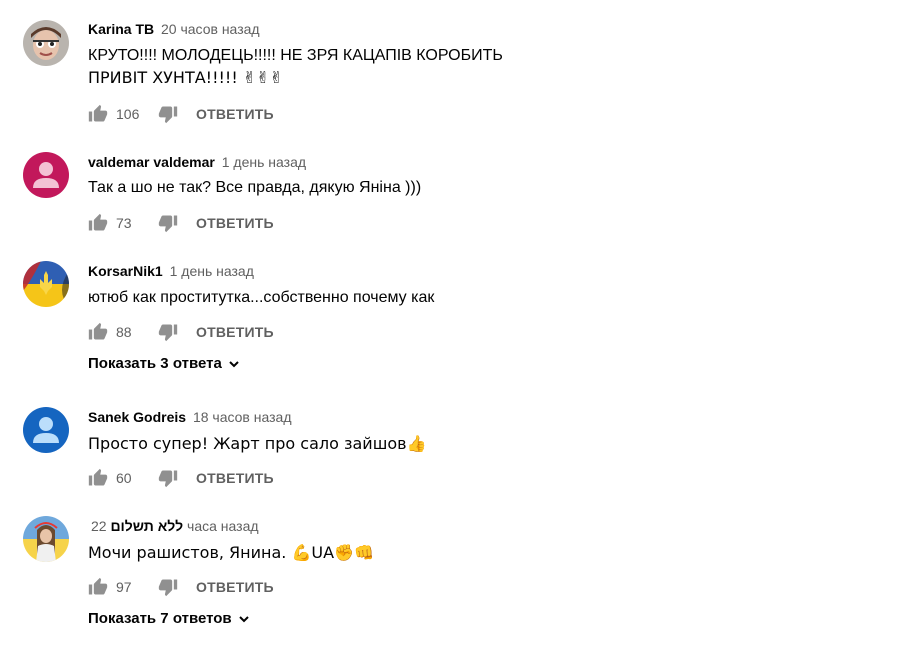  Describe the element at coordinates (242, 417) in the screenshot. I see `timestamp: 18 часов назад` at that location.